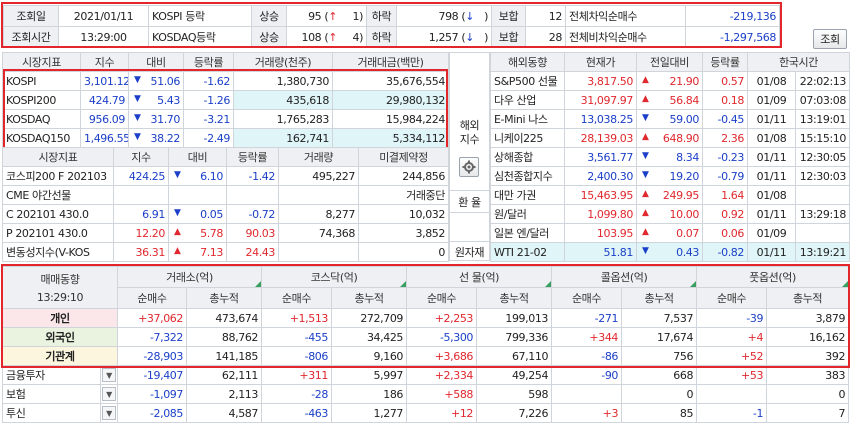  Describe the element at coordinates (41, 81) in the screenshot. I see `market-name: KOSPI` at that location.